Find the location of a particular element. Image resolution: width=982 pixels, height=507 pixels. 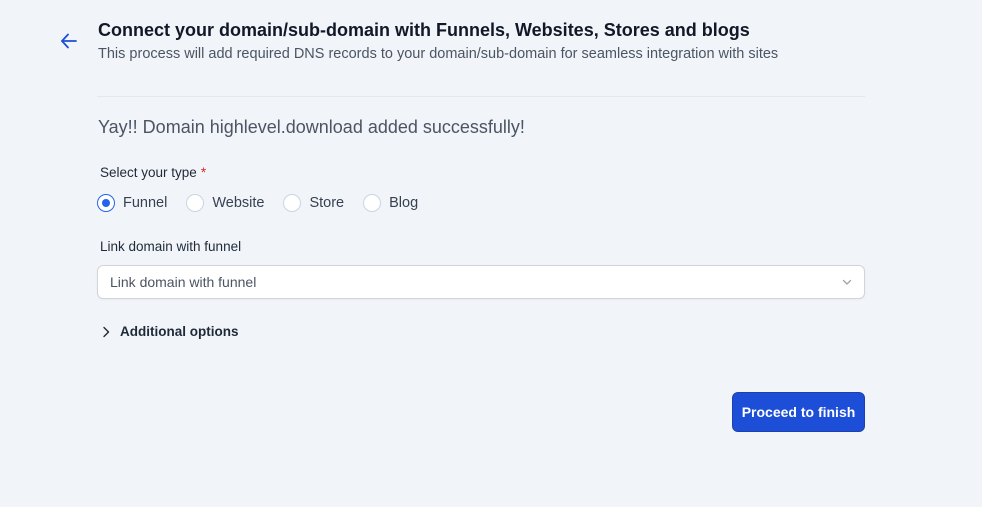

radio-label: Blog is located at coordinates (404, 203).